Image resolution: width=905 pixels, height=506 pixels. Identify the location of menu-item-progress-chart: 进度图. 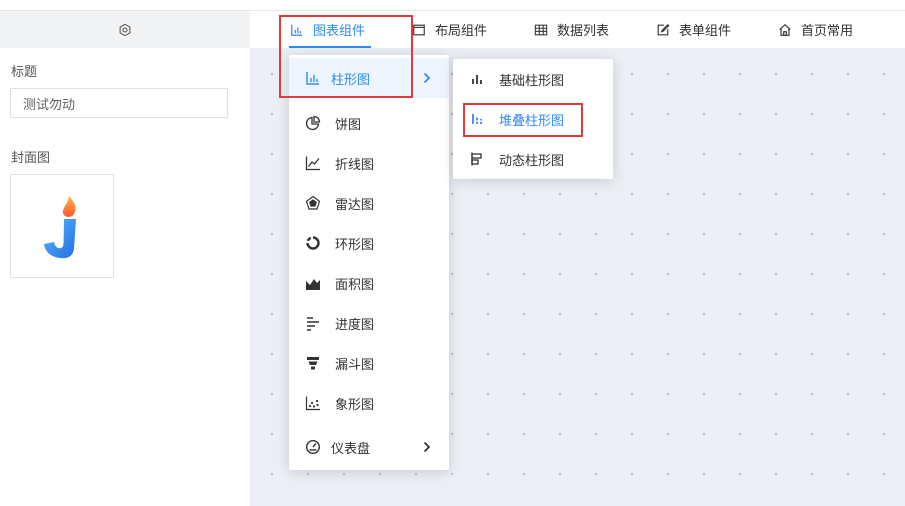
(369, 323).